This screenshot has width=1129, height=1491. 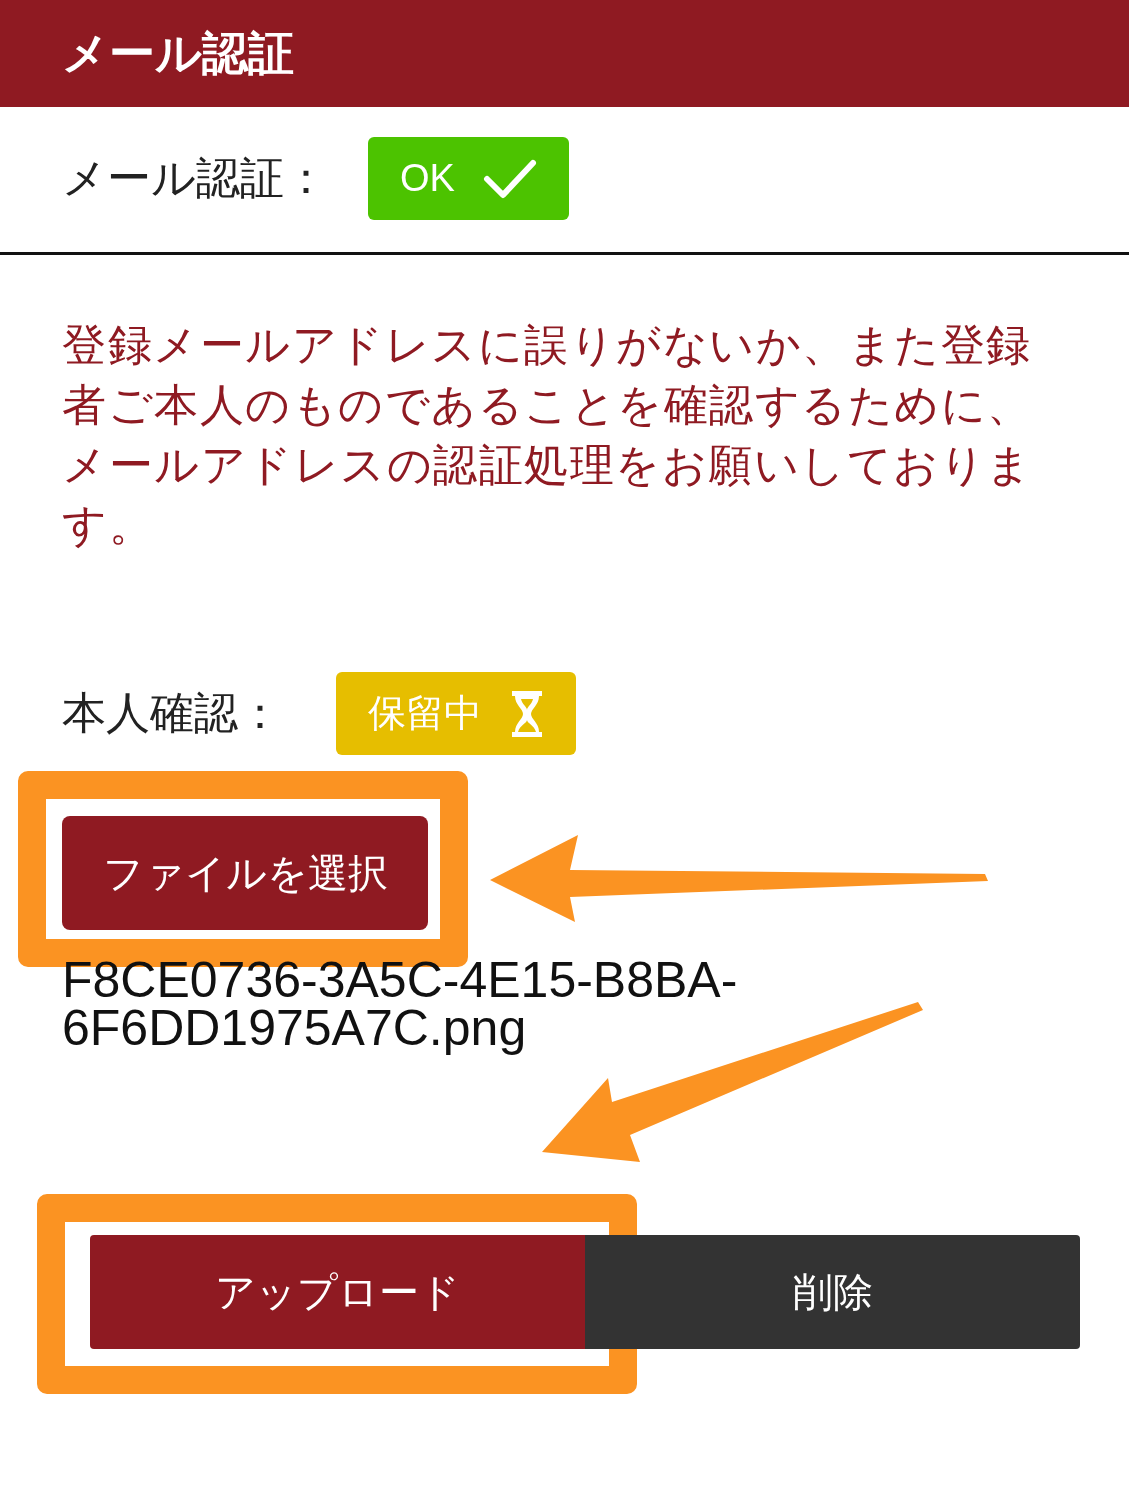 I want to click on notice-text: 登録メールアドレスに誤りがないか、また登録者ご本人のものであることを確認するために、メールアドレスの認証処理をお願いしております。, so click(x=548, y=435).